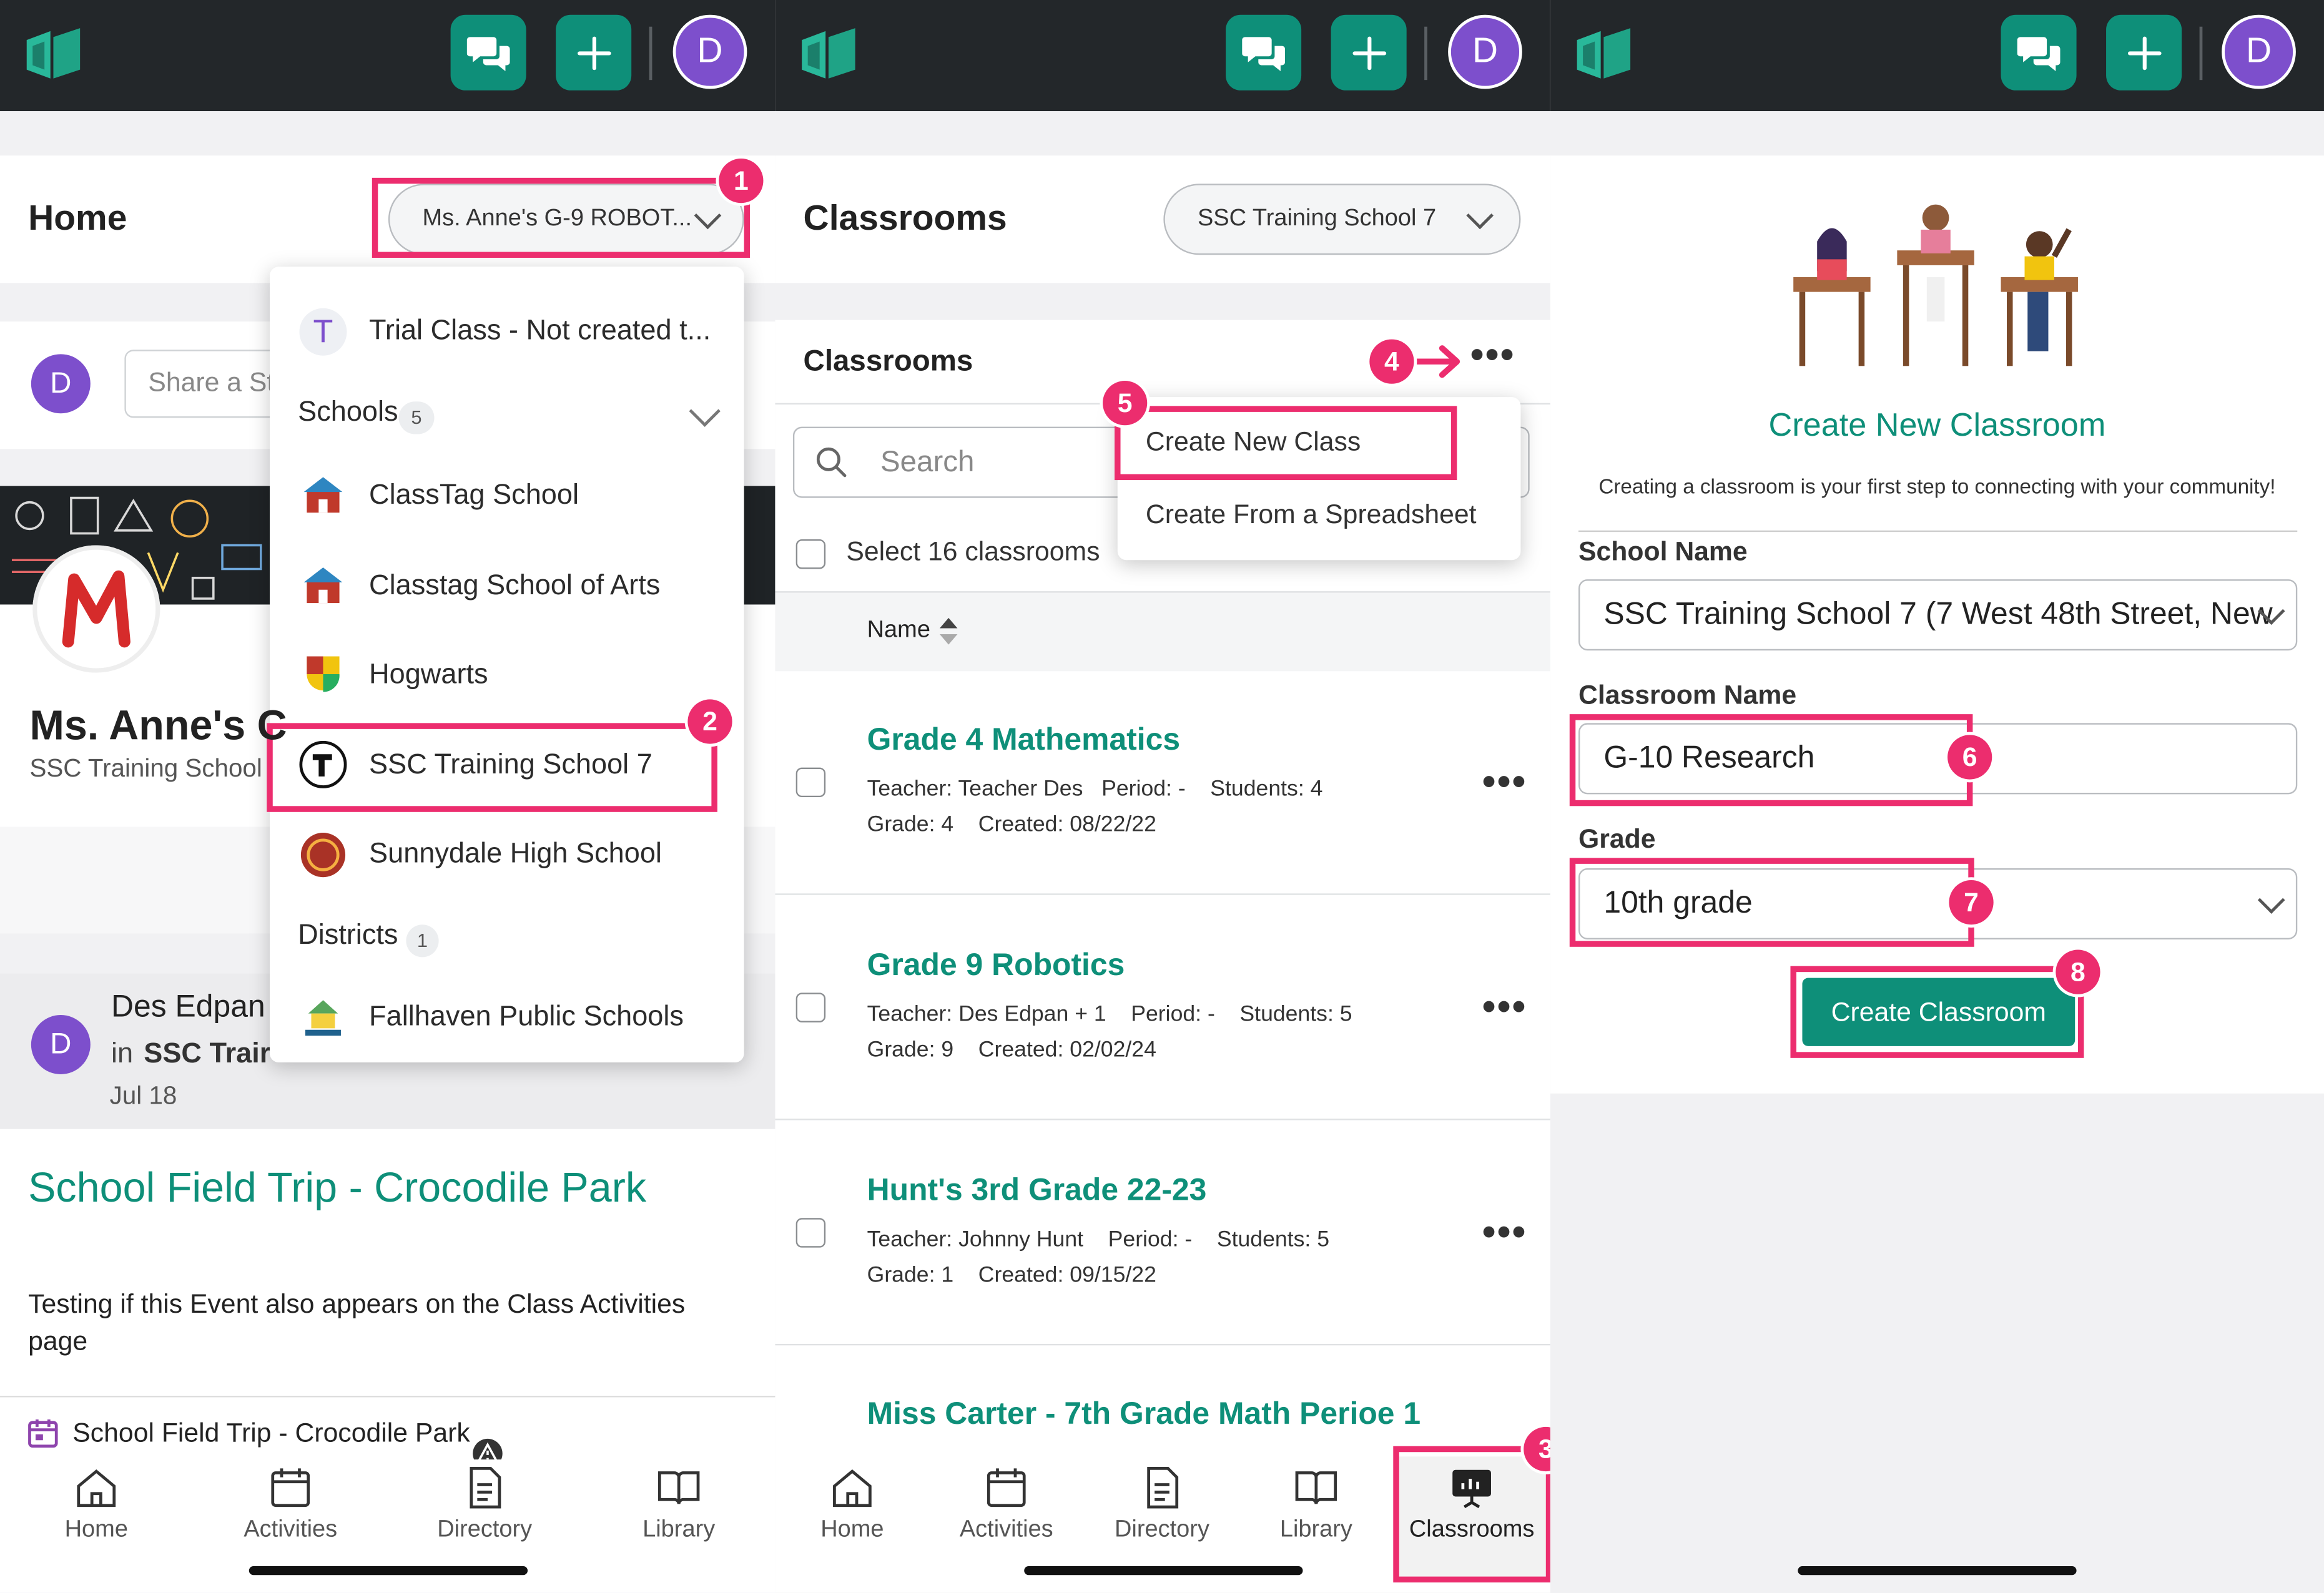 Image resolution: width=2324 pixels, height=1593 pixels. I want to click on district-logo-icon, so click(323, 1018).